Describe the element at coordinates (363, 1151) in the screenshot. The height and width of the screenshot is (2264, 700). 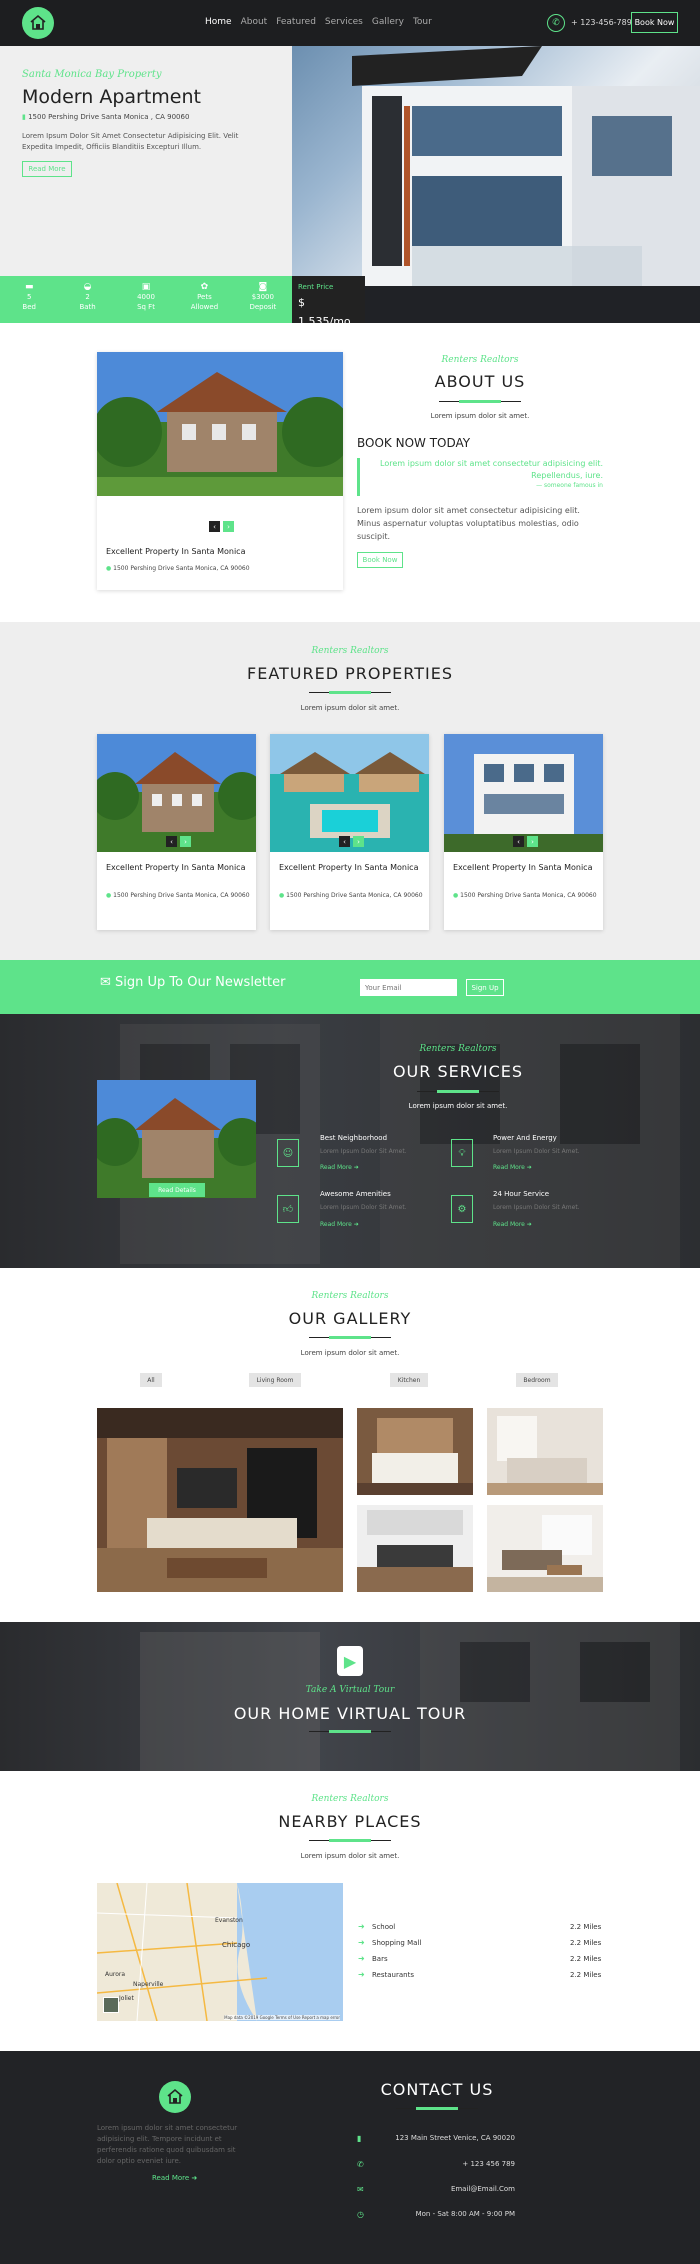
I see `service-desc-1: Lorem Ipsum Dolor Sit Amet.` at that location.